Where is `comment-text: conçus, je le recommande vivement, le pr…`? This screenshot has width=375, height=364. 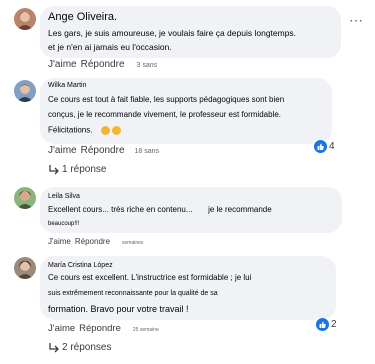
comment-text: conçus, je le recommande vivement, le pr… is located at coordinates (164, 114).